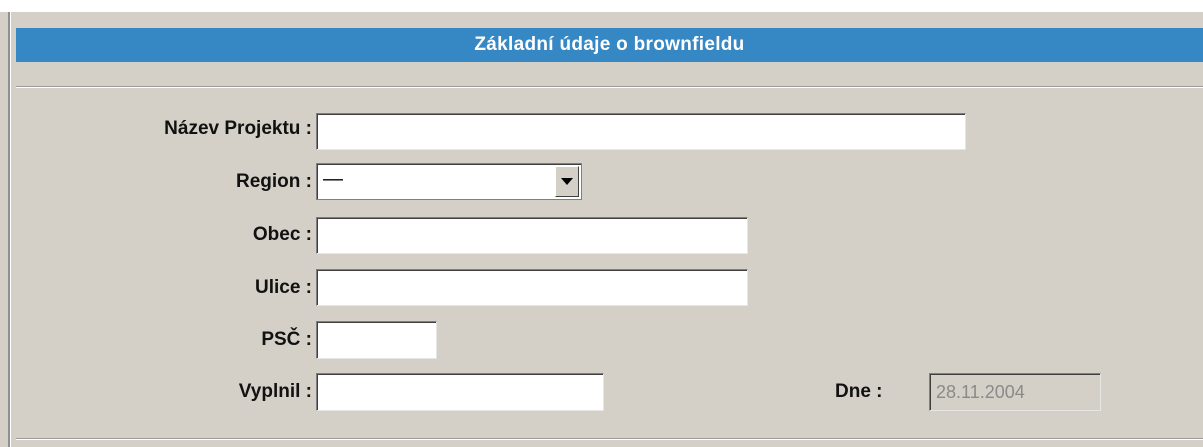  I want to click on obec-input, so click(532, 235).